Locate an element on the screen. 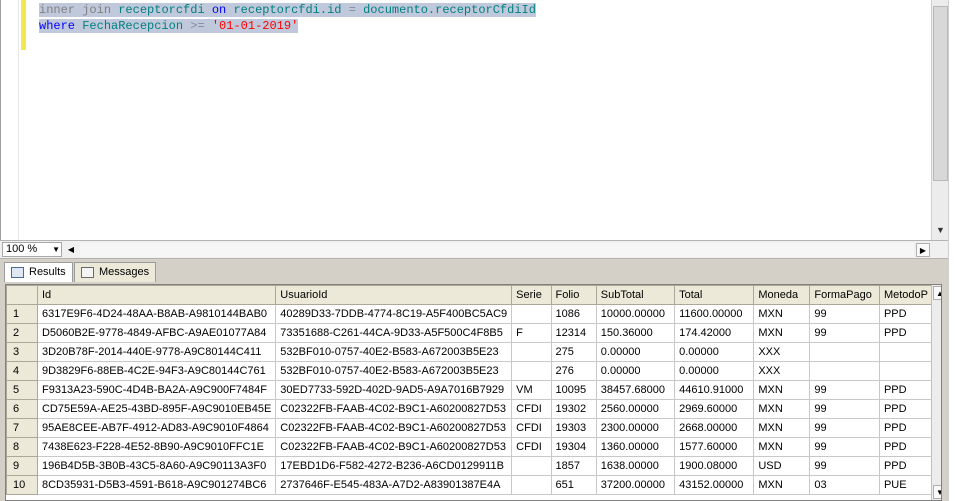  column-header-id: Id is located at coordinates (156, 295).